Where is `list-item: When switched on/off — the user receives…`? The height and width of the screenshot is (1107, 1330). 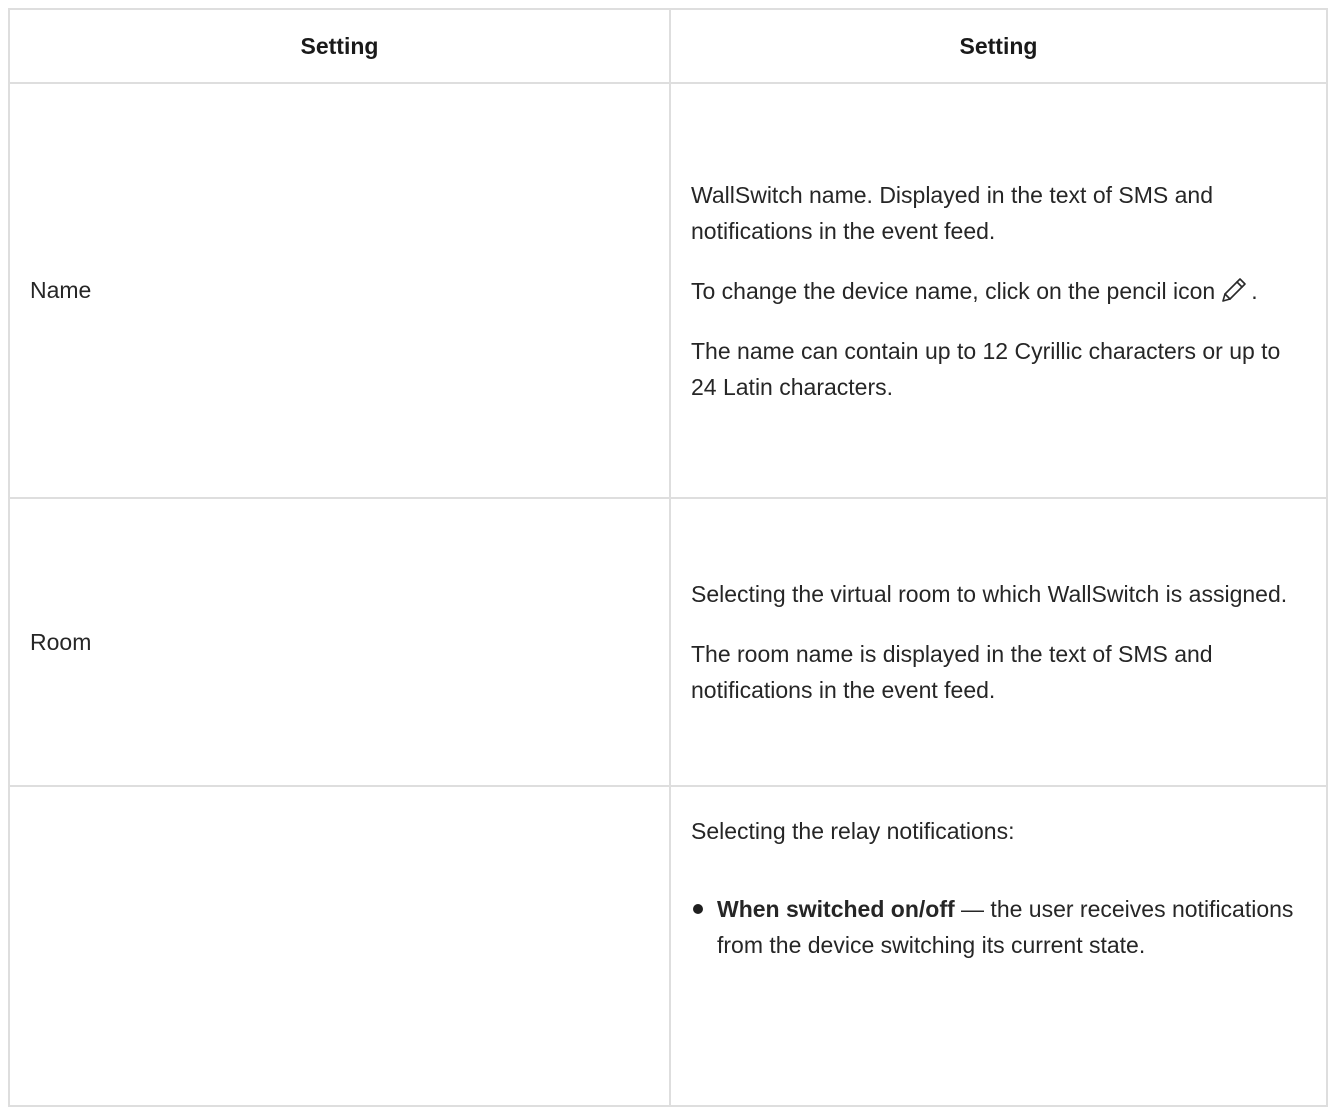 list-item: When switched on/off — the user receives… is located at coordinates (996, 927).